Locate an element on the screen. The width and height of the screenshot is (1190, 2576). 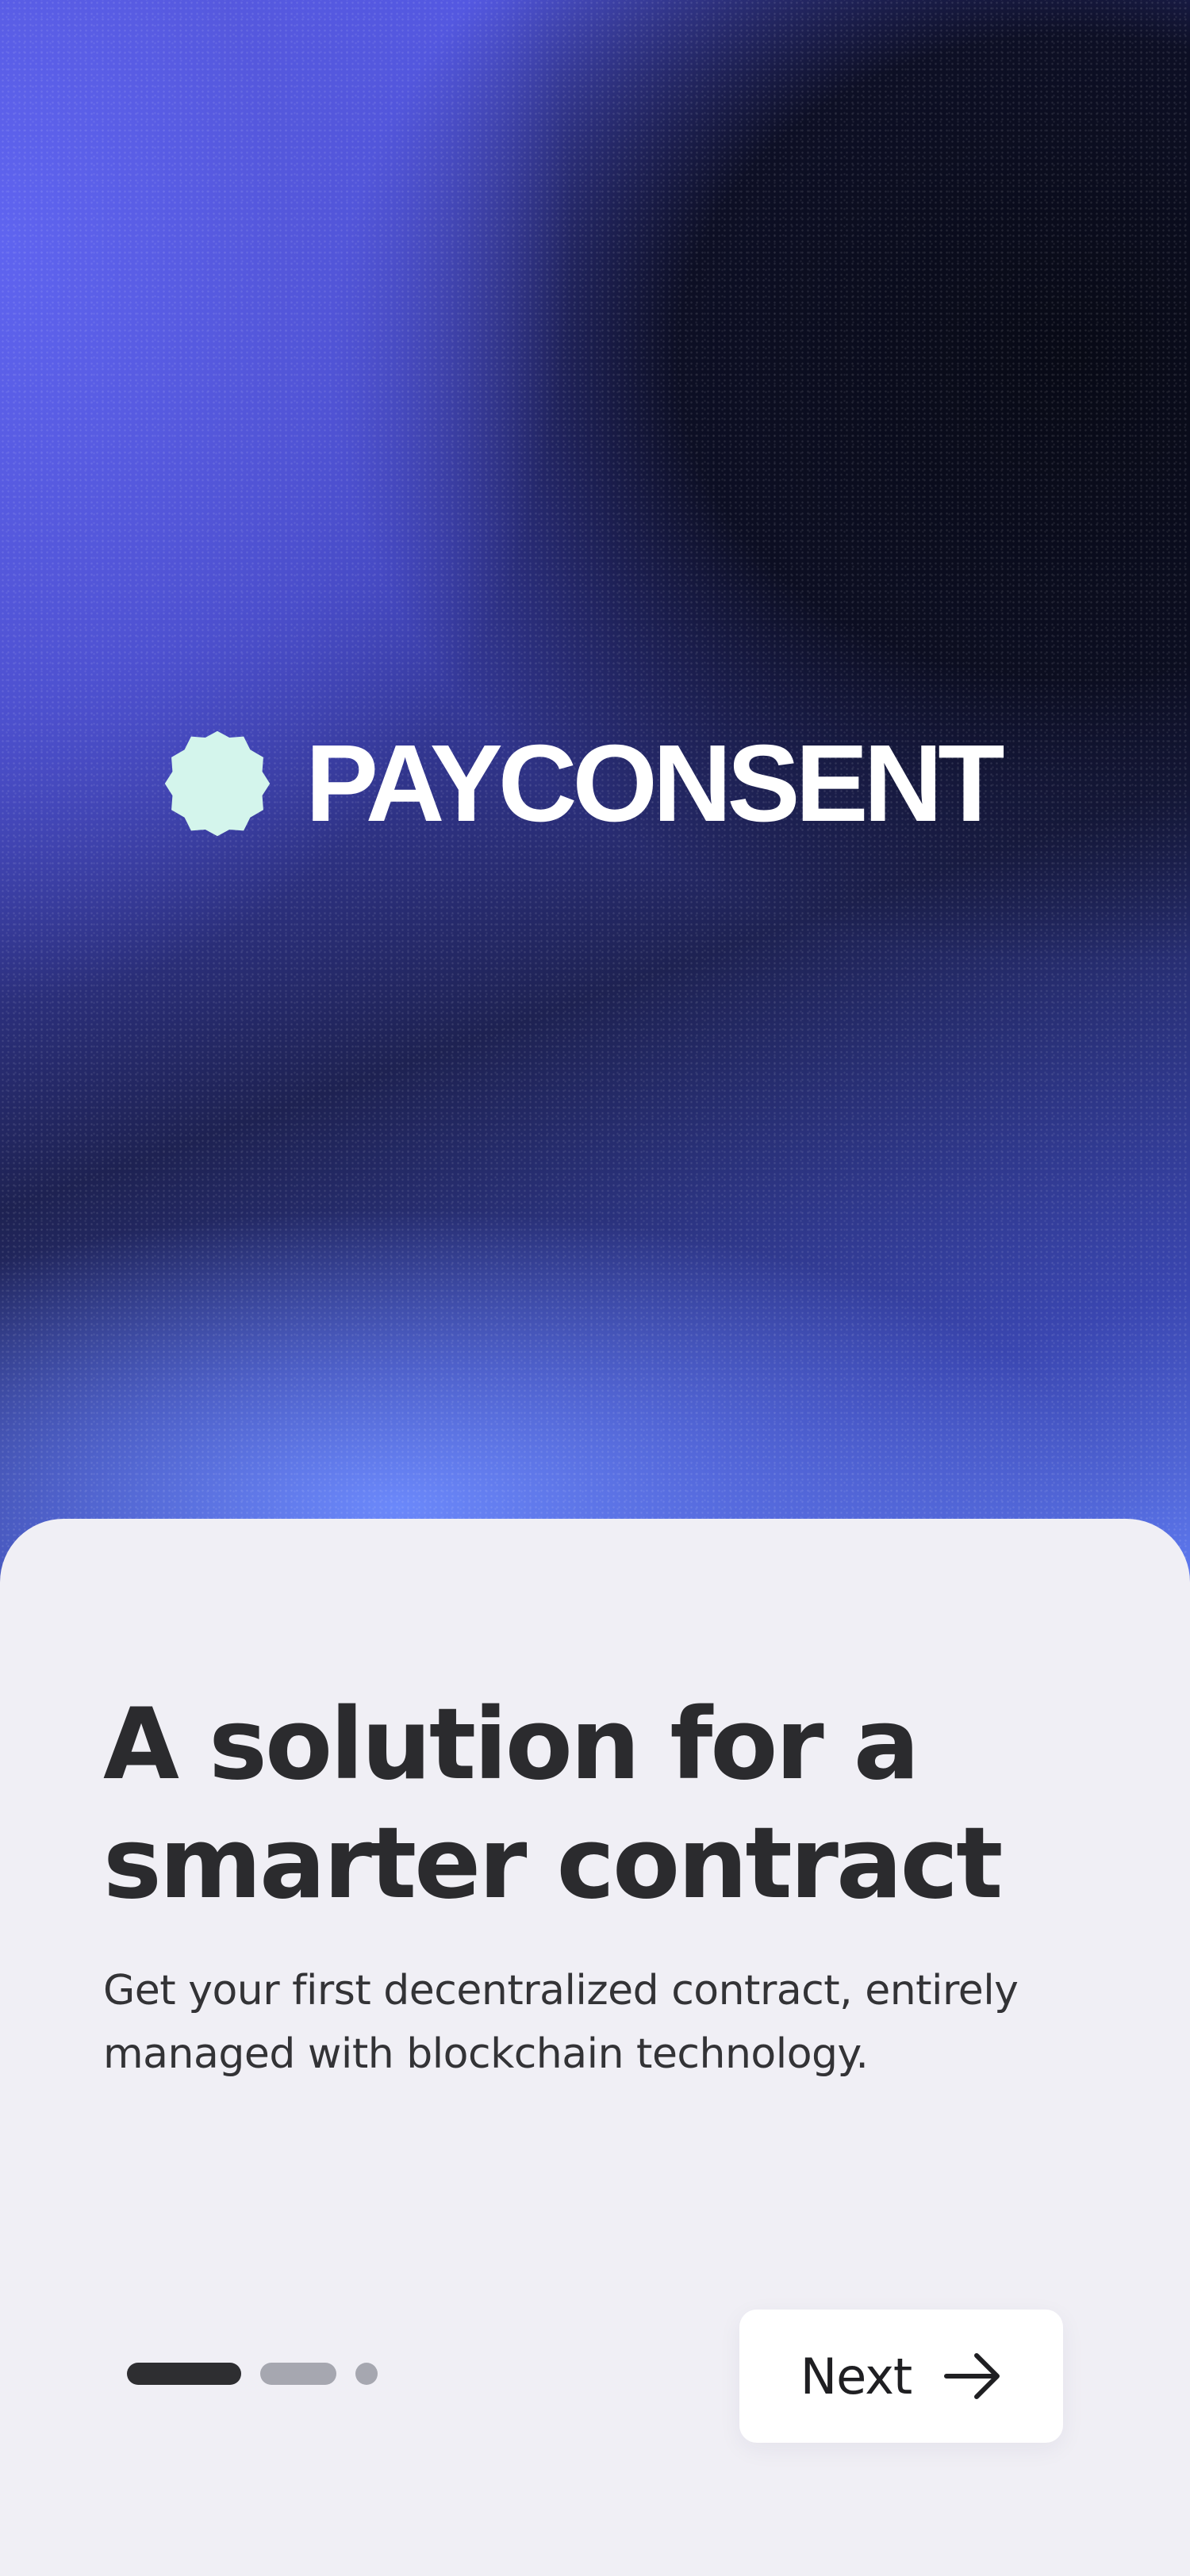
badge-seal-icon is located at coordinates (217, 784).